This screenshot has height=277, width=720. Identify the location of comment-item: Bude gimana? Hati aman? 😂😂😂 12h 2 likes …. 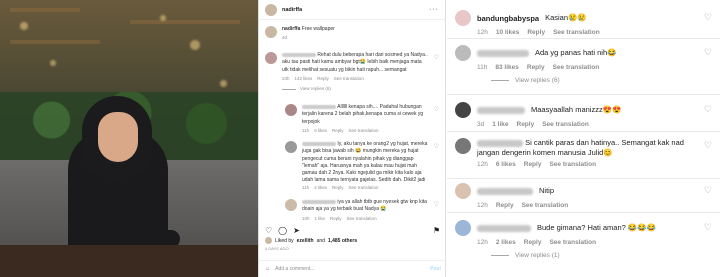
(583, 239).